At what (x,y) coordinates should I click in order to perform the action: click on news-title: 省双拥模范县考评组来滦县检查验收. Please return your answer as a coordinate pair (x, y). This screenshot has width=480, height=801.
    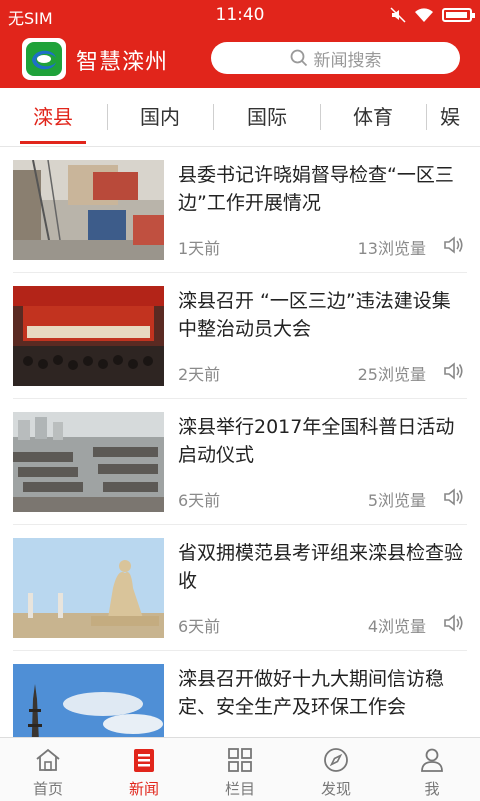
    Looking at the image, I should click on (321, 567).